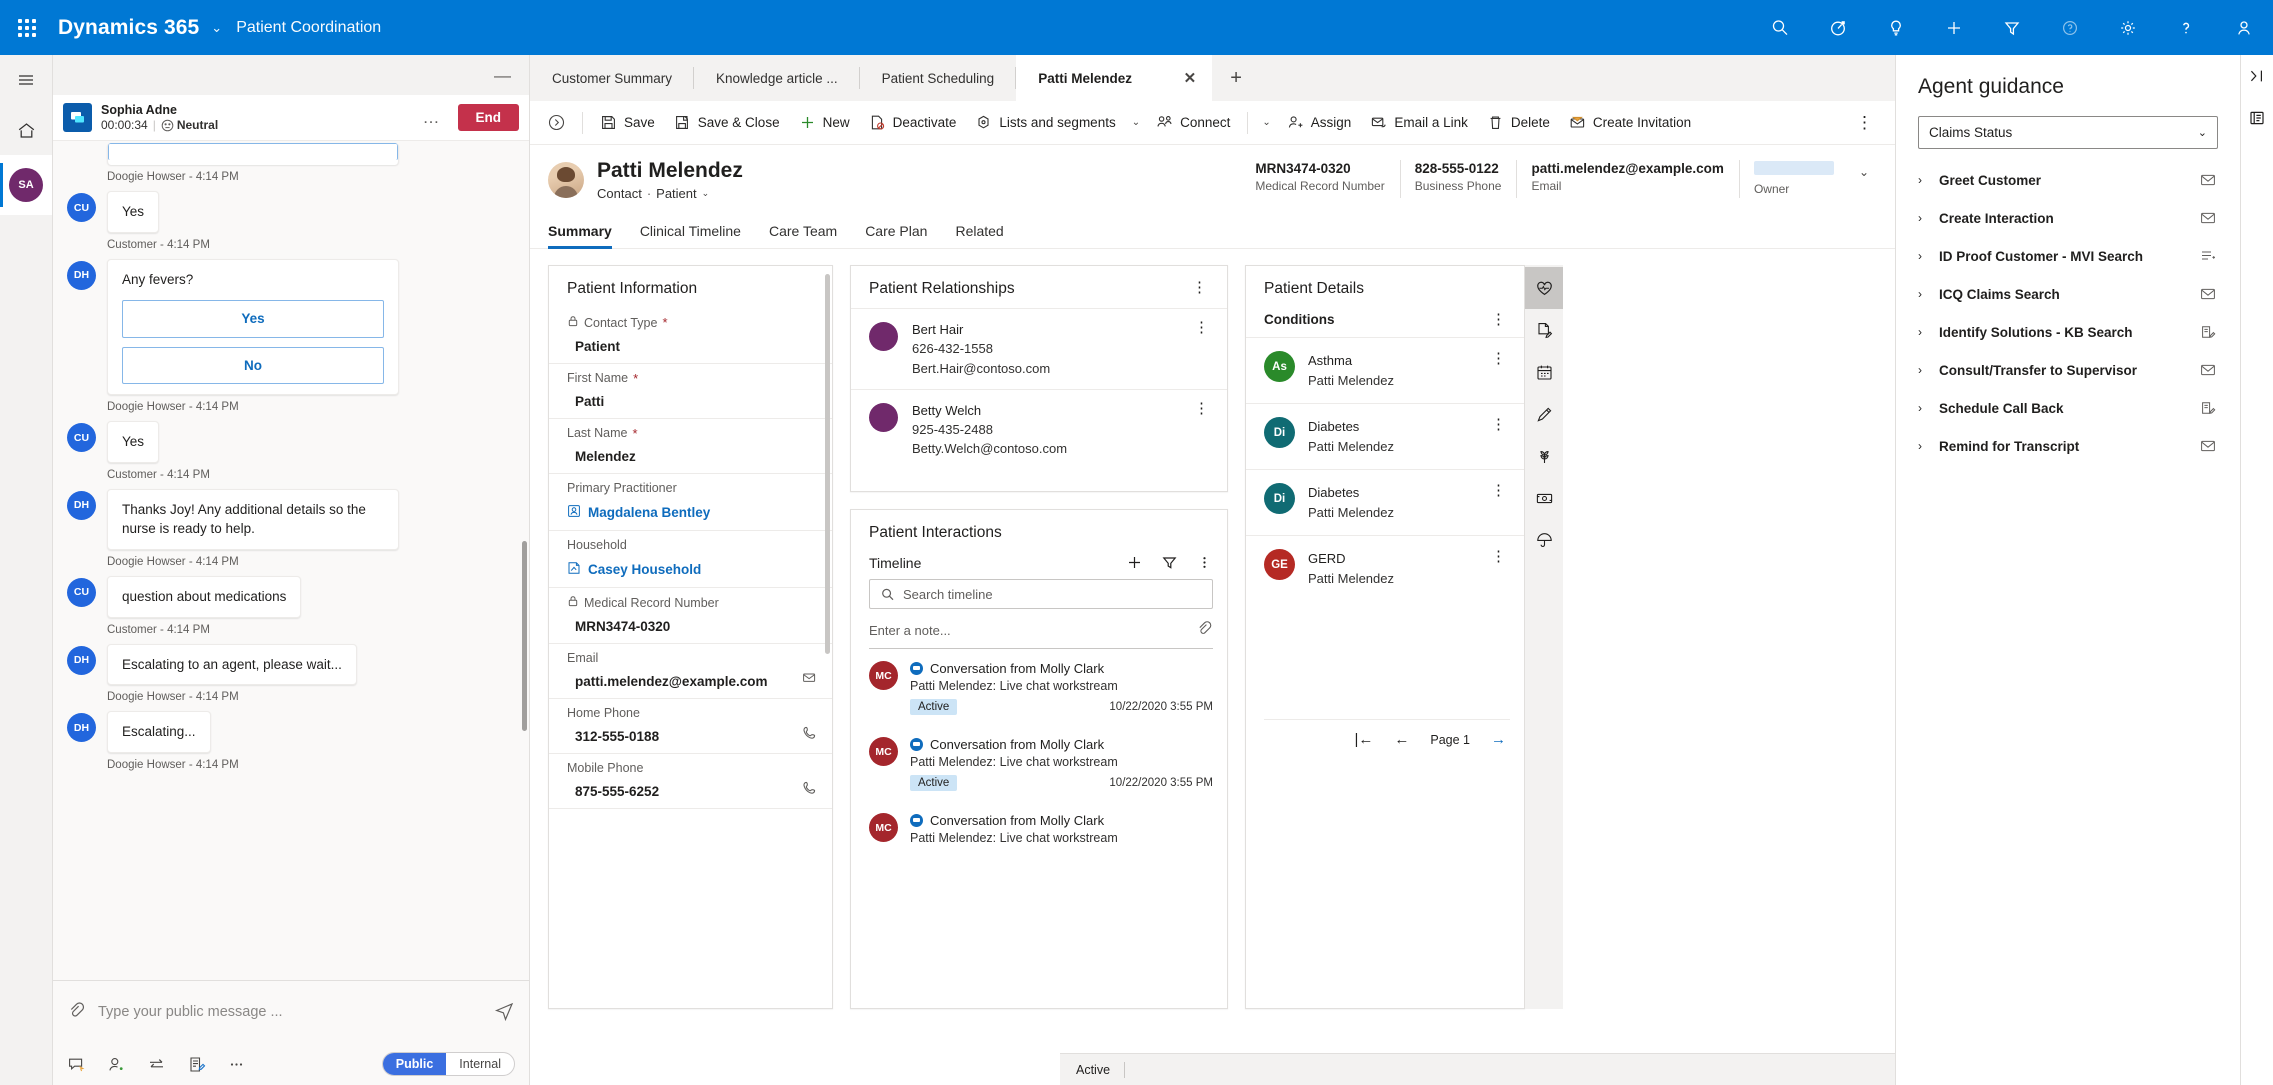 This screenshot has width=2273, height=1085. I want to click on tab-care-team: Care Team, so click(810, 231).